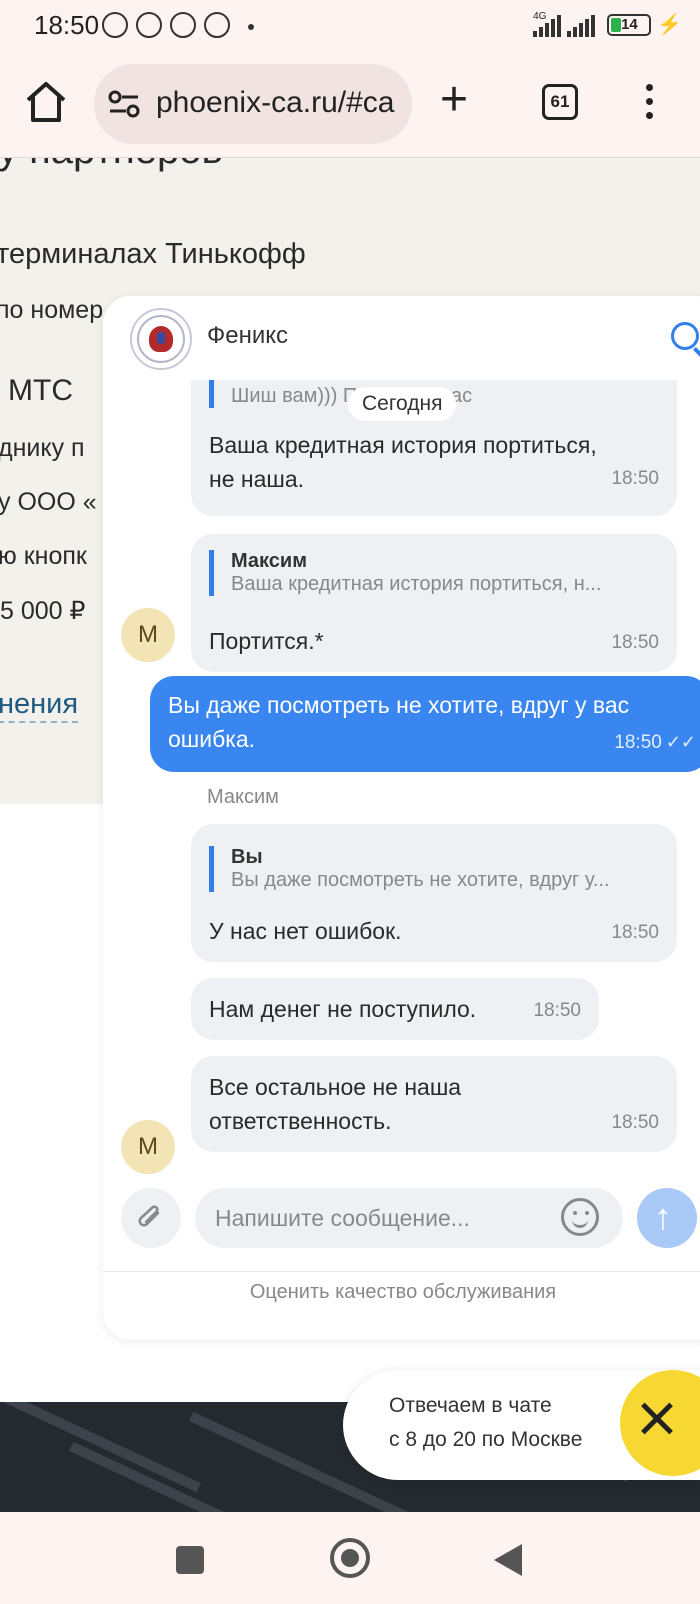  Describe the element at coordinates (183, 25) in the screenshot. I see `whatsapp-icon` at that location.